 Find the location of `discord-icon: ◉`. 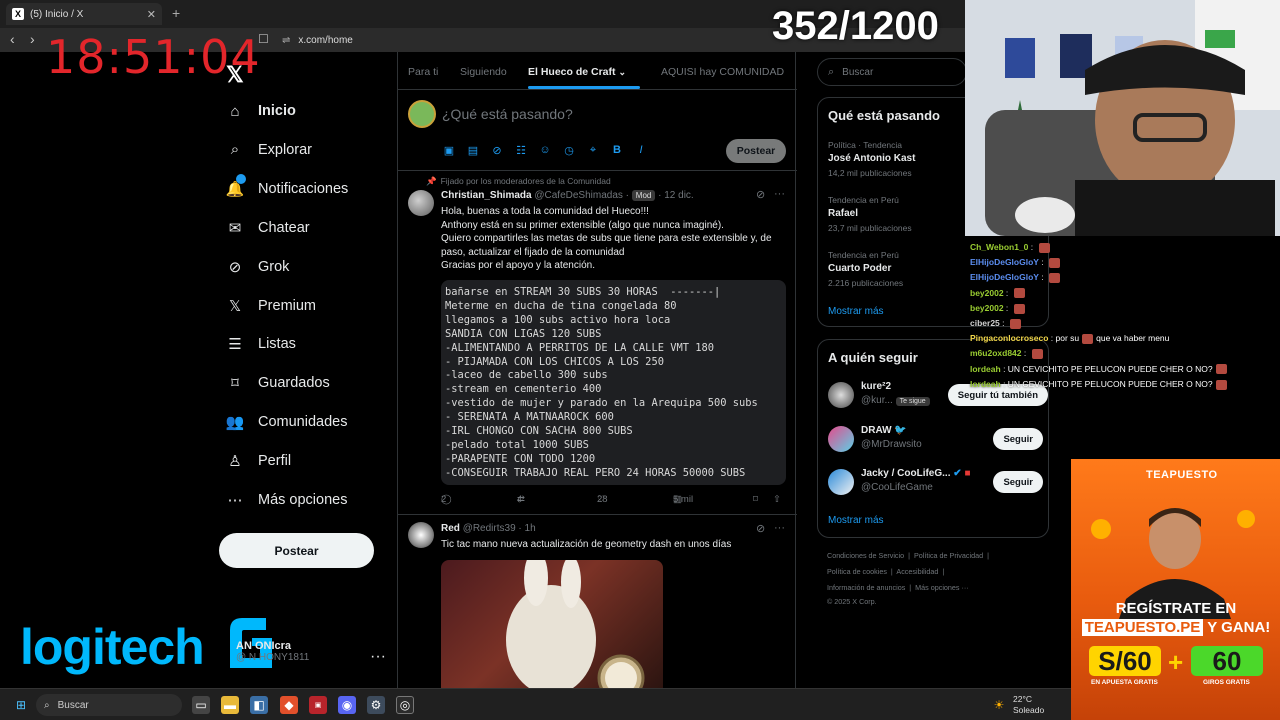

discord-icon: ◉ is located at coordinates (347, 705).